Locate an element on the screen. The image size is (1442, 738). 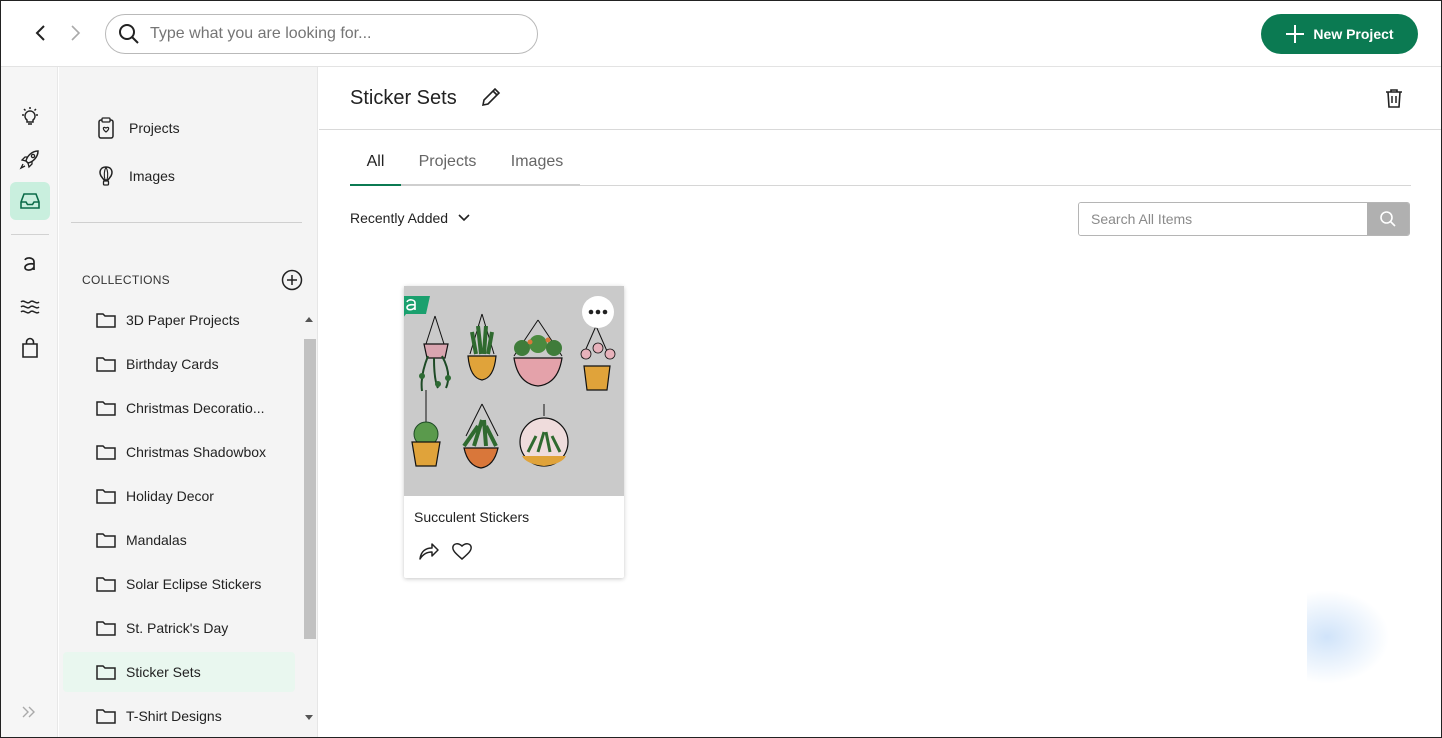
forward-button is located at coordinates (75, 33).